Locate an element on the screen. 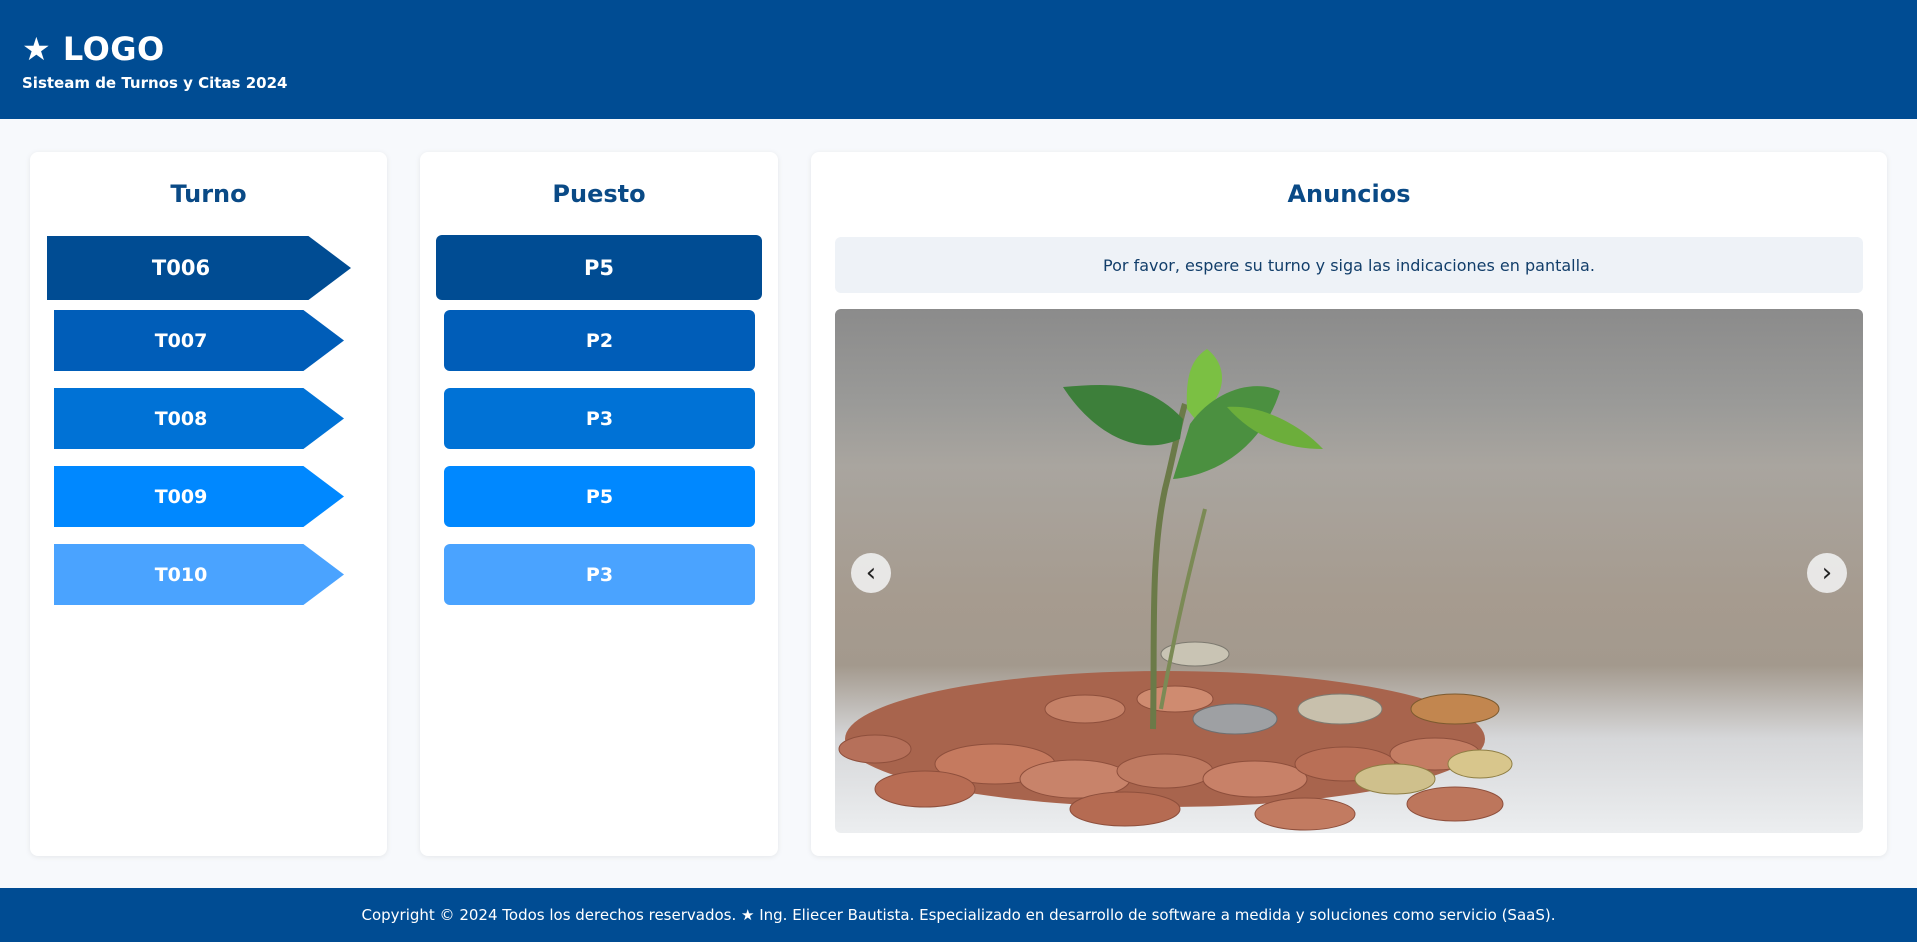 Image resolution: width=1917 pixels, height=942 pixels. carousel-next-button: › is located at coordinates (1827, 573).